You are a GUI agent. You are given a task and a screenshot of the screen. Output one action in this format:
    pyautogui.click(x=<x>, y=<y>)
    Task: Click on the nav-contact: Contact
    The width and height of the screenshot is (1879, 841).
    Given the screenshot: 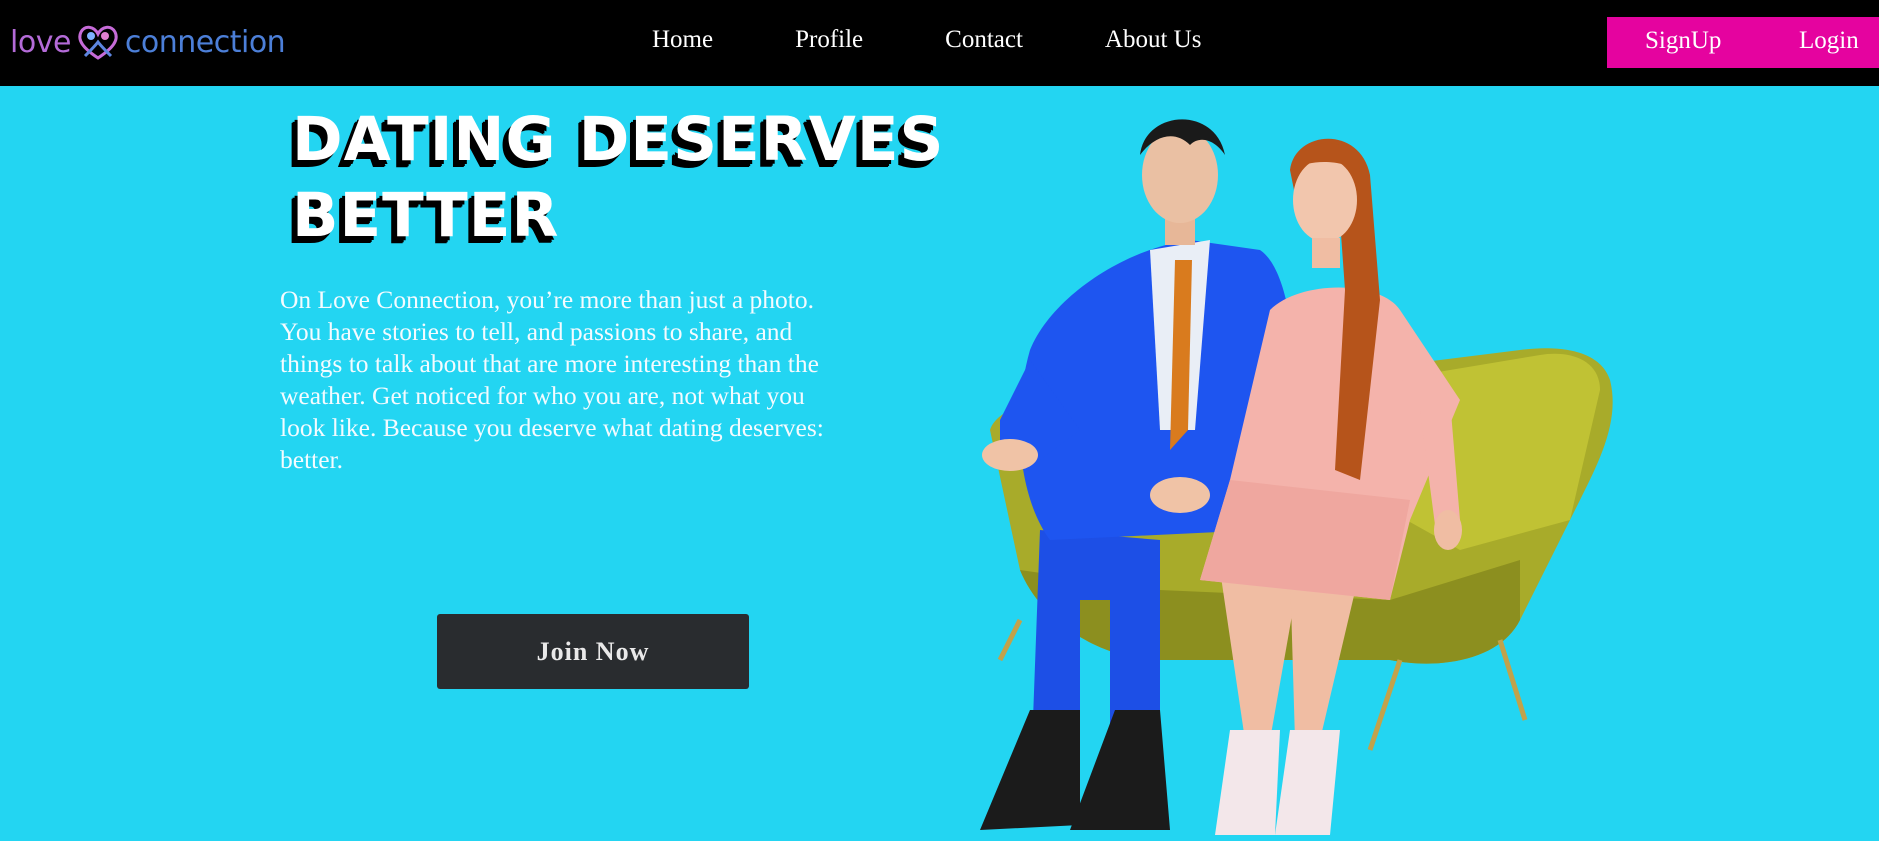 What is the action you would take?
    pyautogui.click(x=984, y=40)
    